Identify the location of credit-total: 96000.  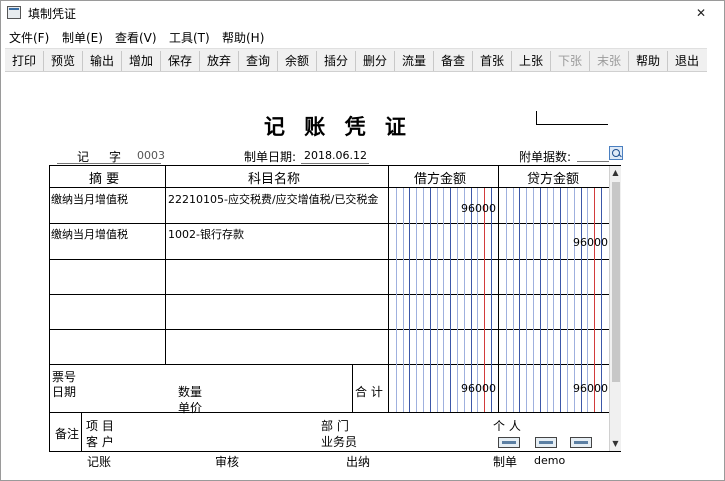
(590, 388).